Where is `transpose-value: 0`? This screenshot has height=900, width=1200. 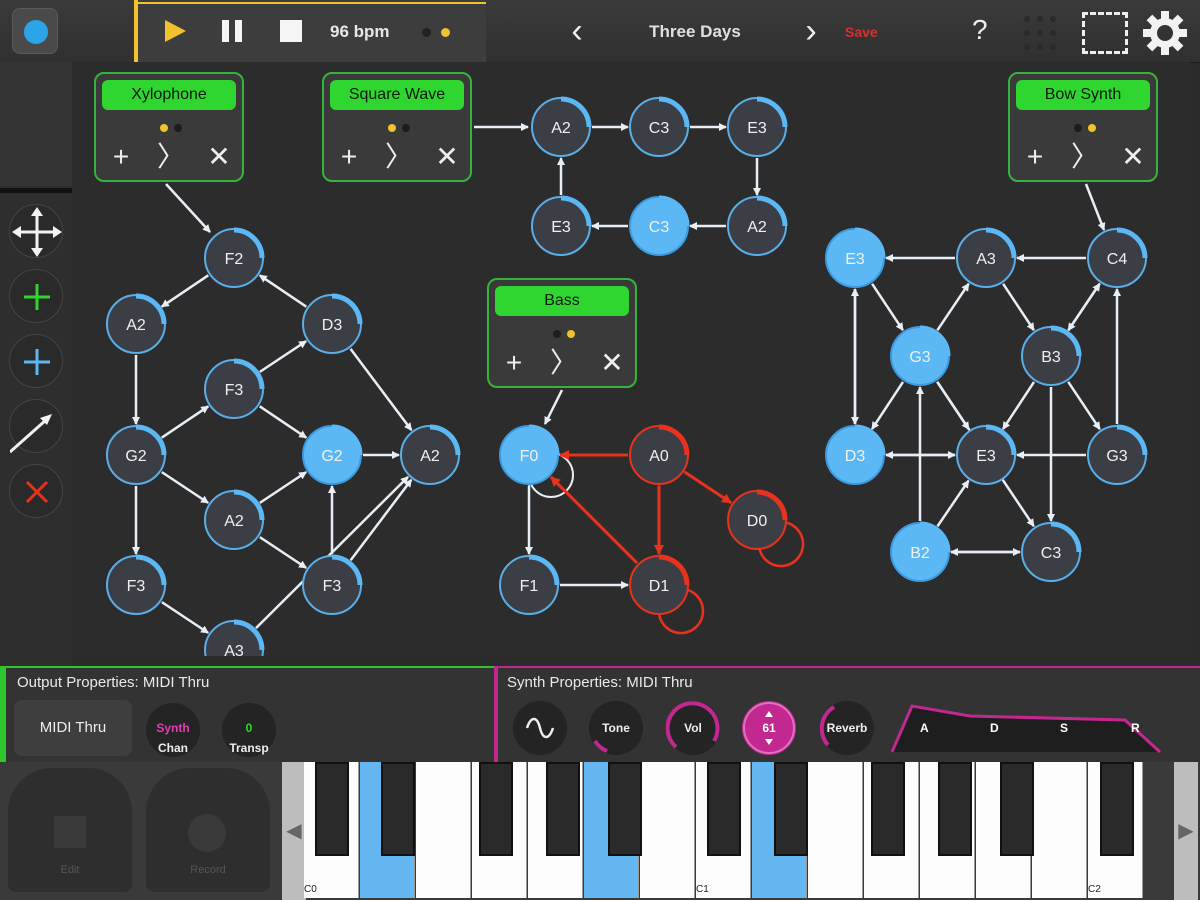 transpose-value: 0 is located at coordinates (249, 728).